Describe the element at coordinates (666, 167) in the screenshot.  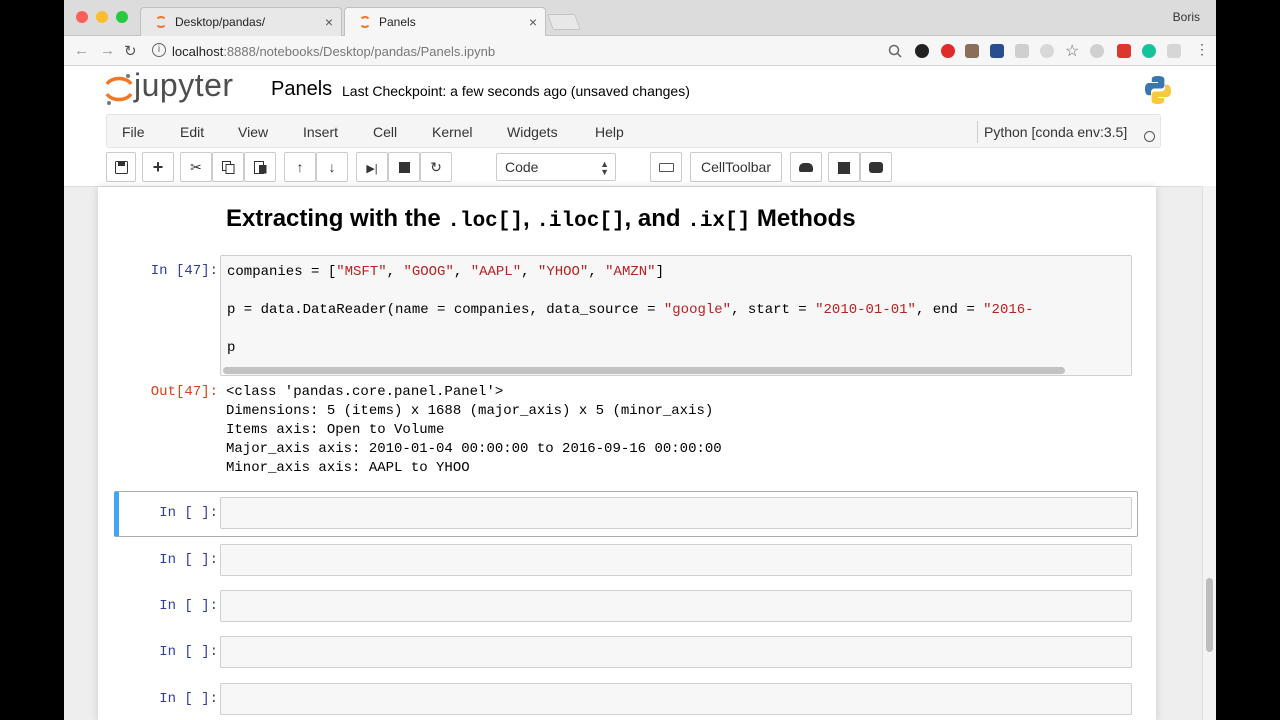
I see `command-palette-button` at that location.